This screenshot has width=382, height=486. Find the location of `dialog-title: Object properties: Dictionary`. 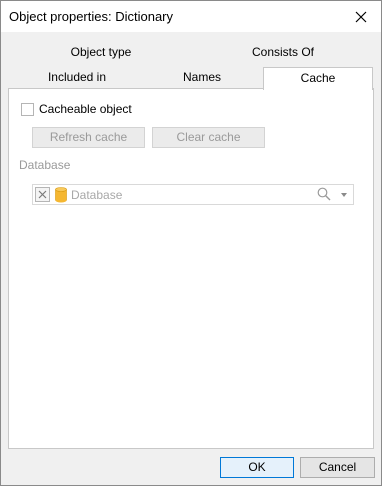

dialog-title: Object properties: Dictionary is located at coordinates (91, 16).